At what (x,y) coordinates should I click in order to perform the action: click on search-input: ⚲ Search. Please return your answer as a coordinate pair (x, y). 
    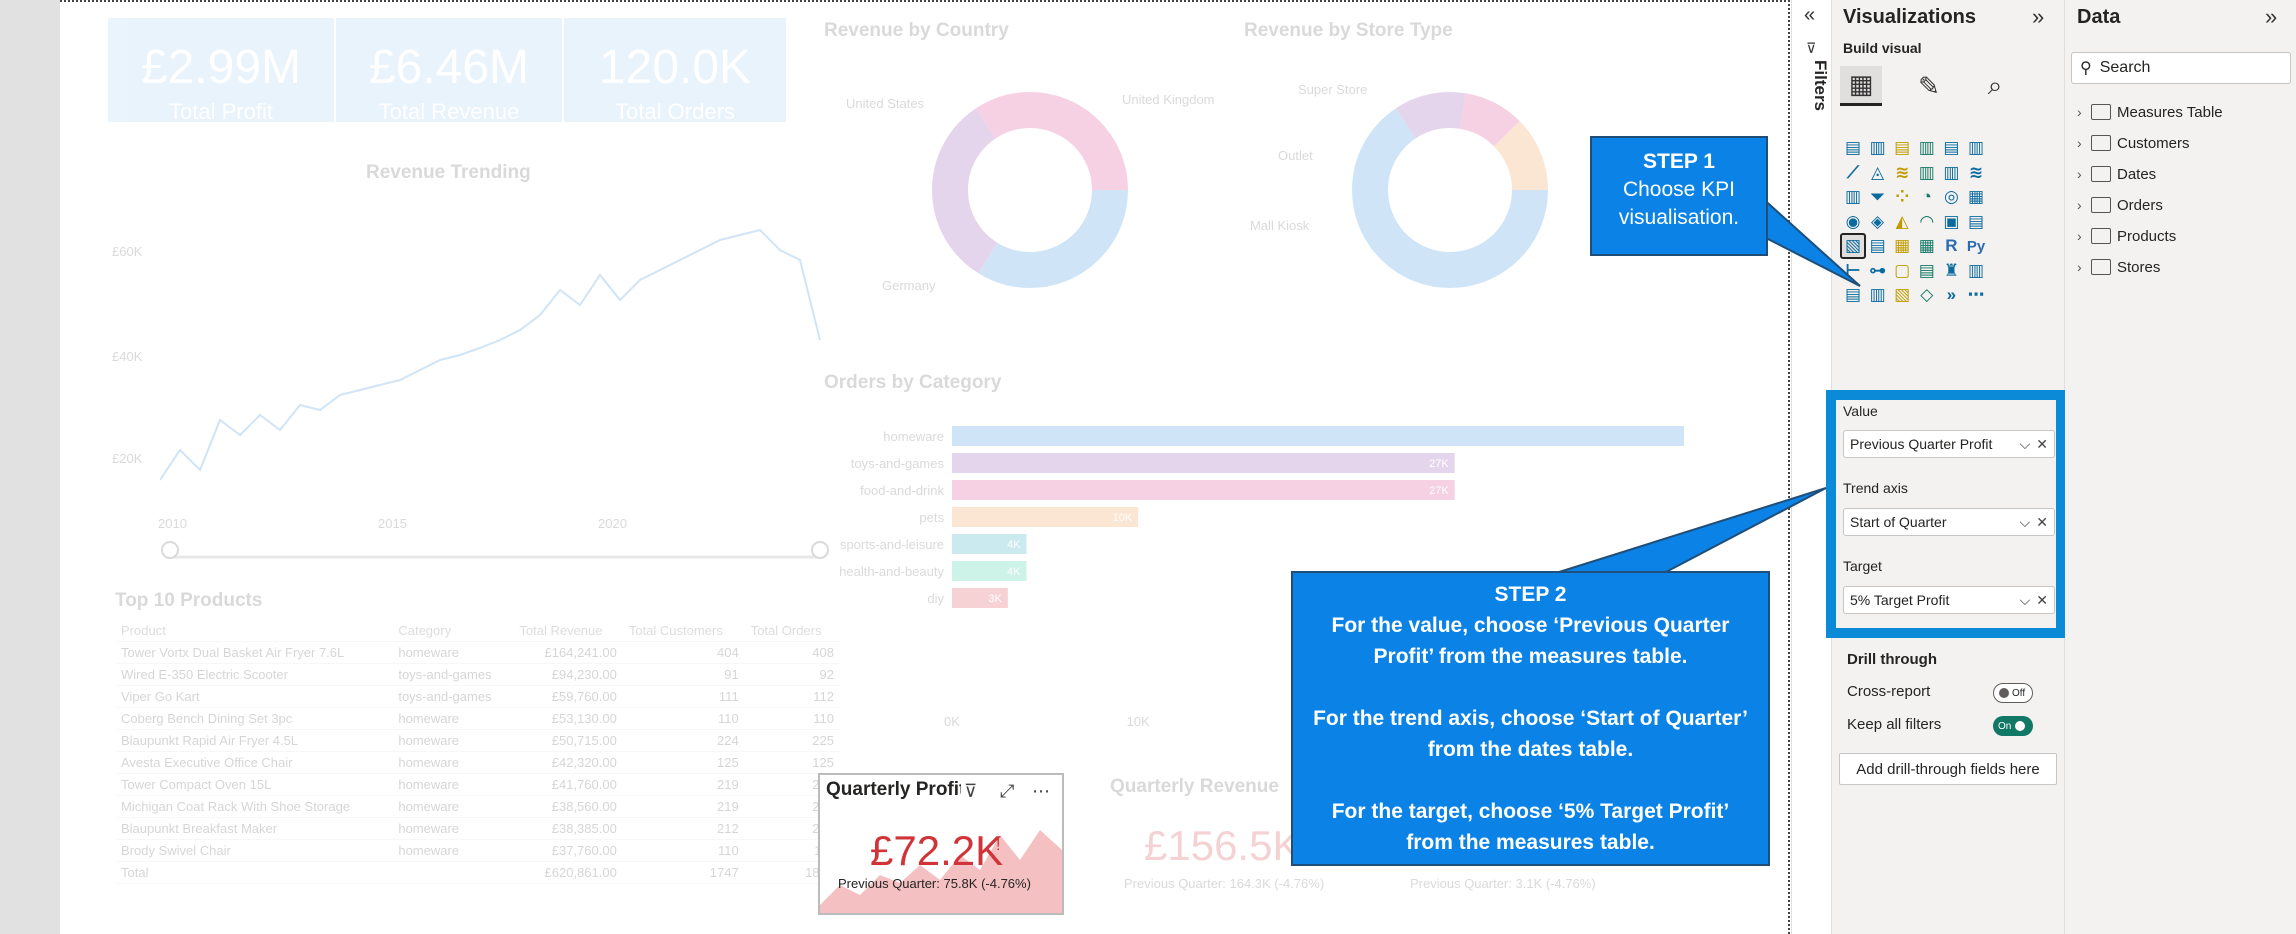
    Looking at the image, I should click on (2181, 68).